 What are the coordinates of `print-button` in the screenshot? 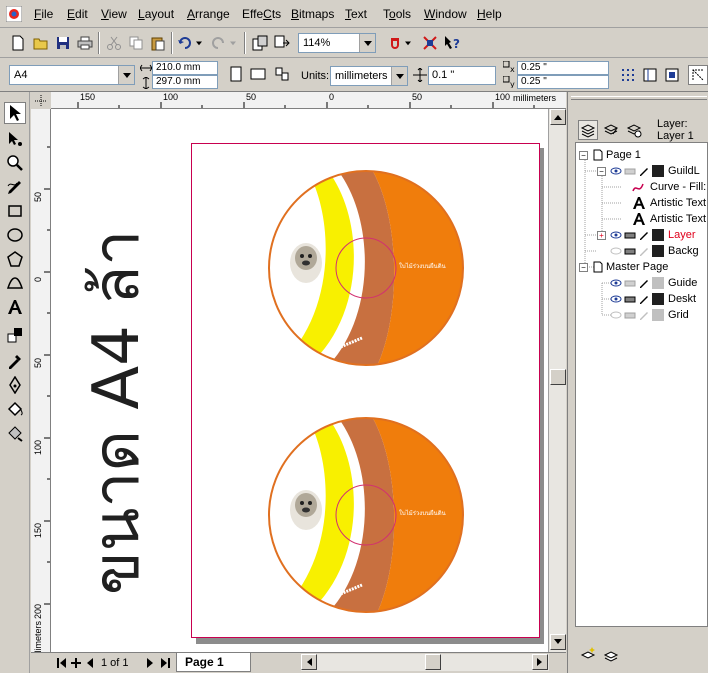 It's located at (85, 43).